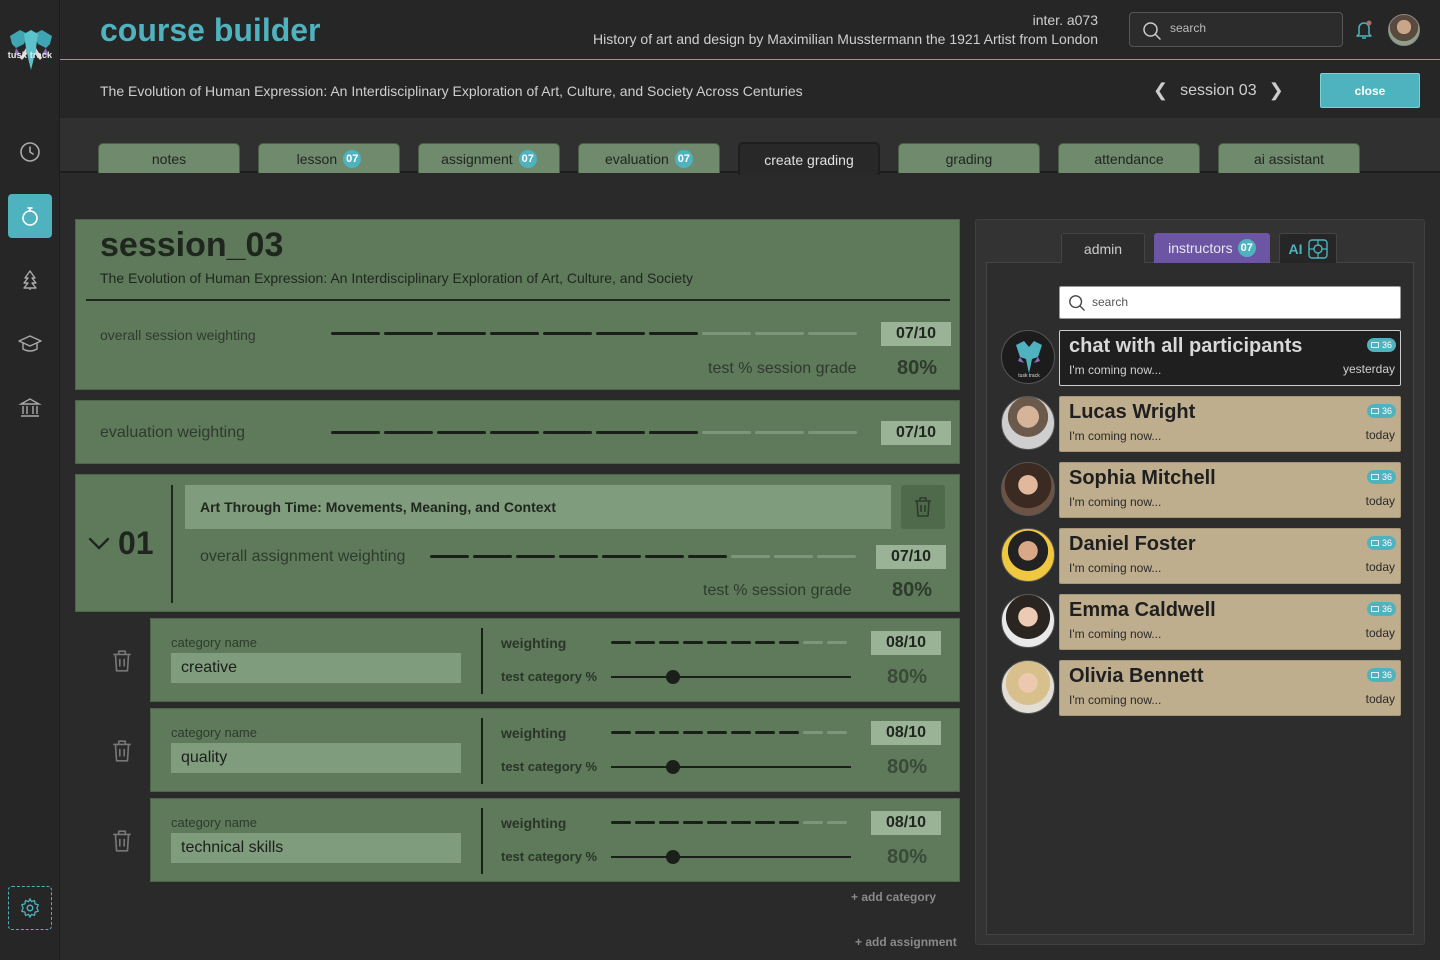  What do you see at coordinates (1129, 158) in the screenshot?
I see `tab-attendance: attendance` at bounding box center [1129, 158].